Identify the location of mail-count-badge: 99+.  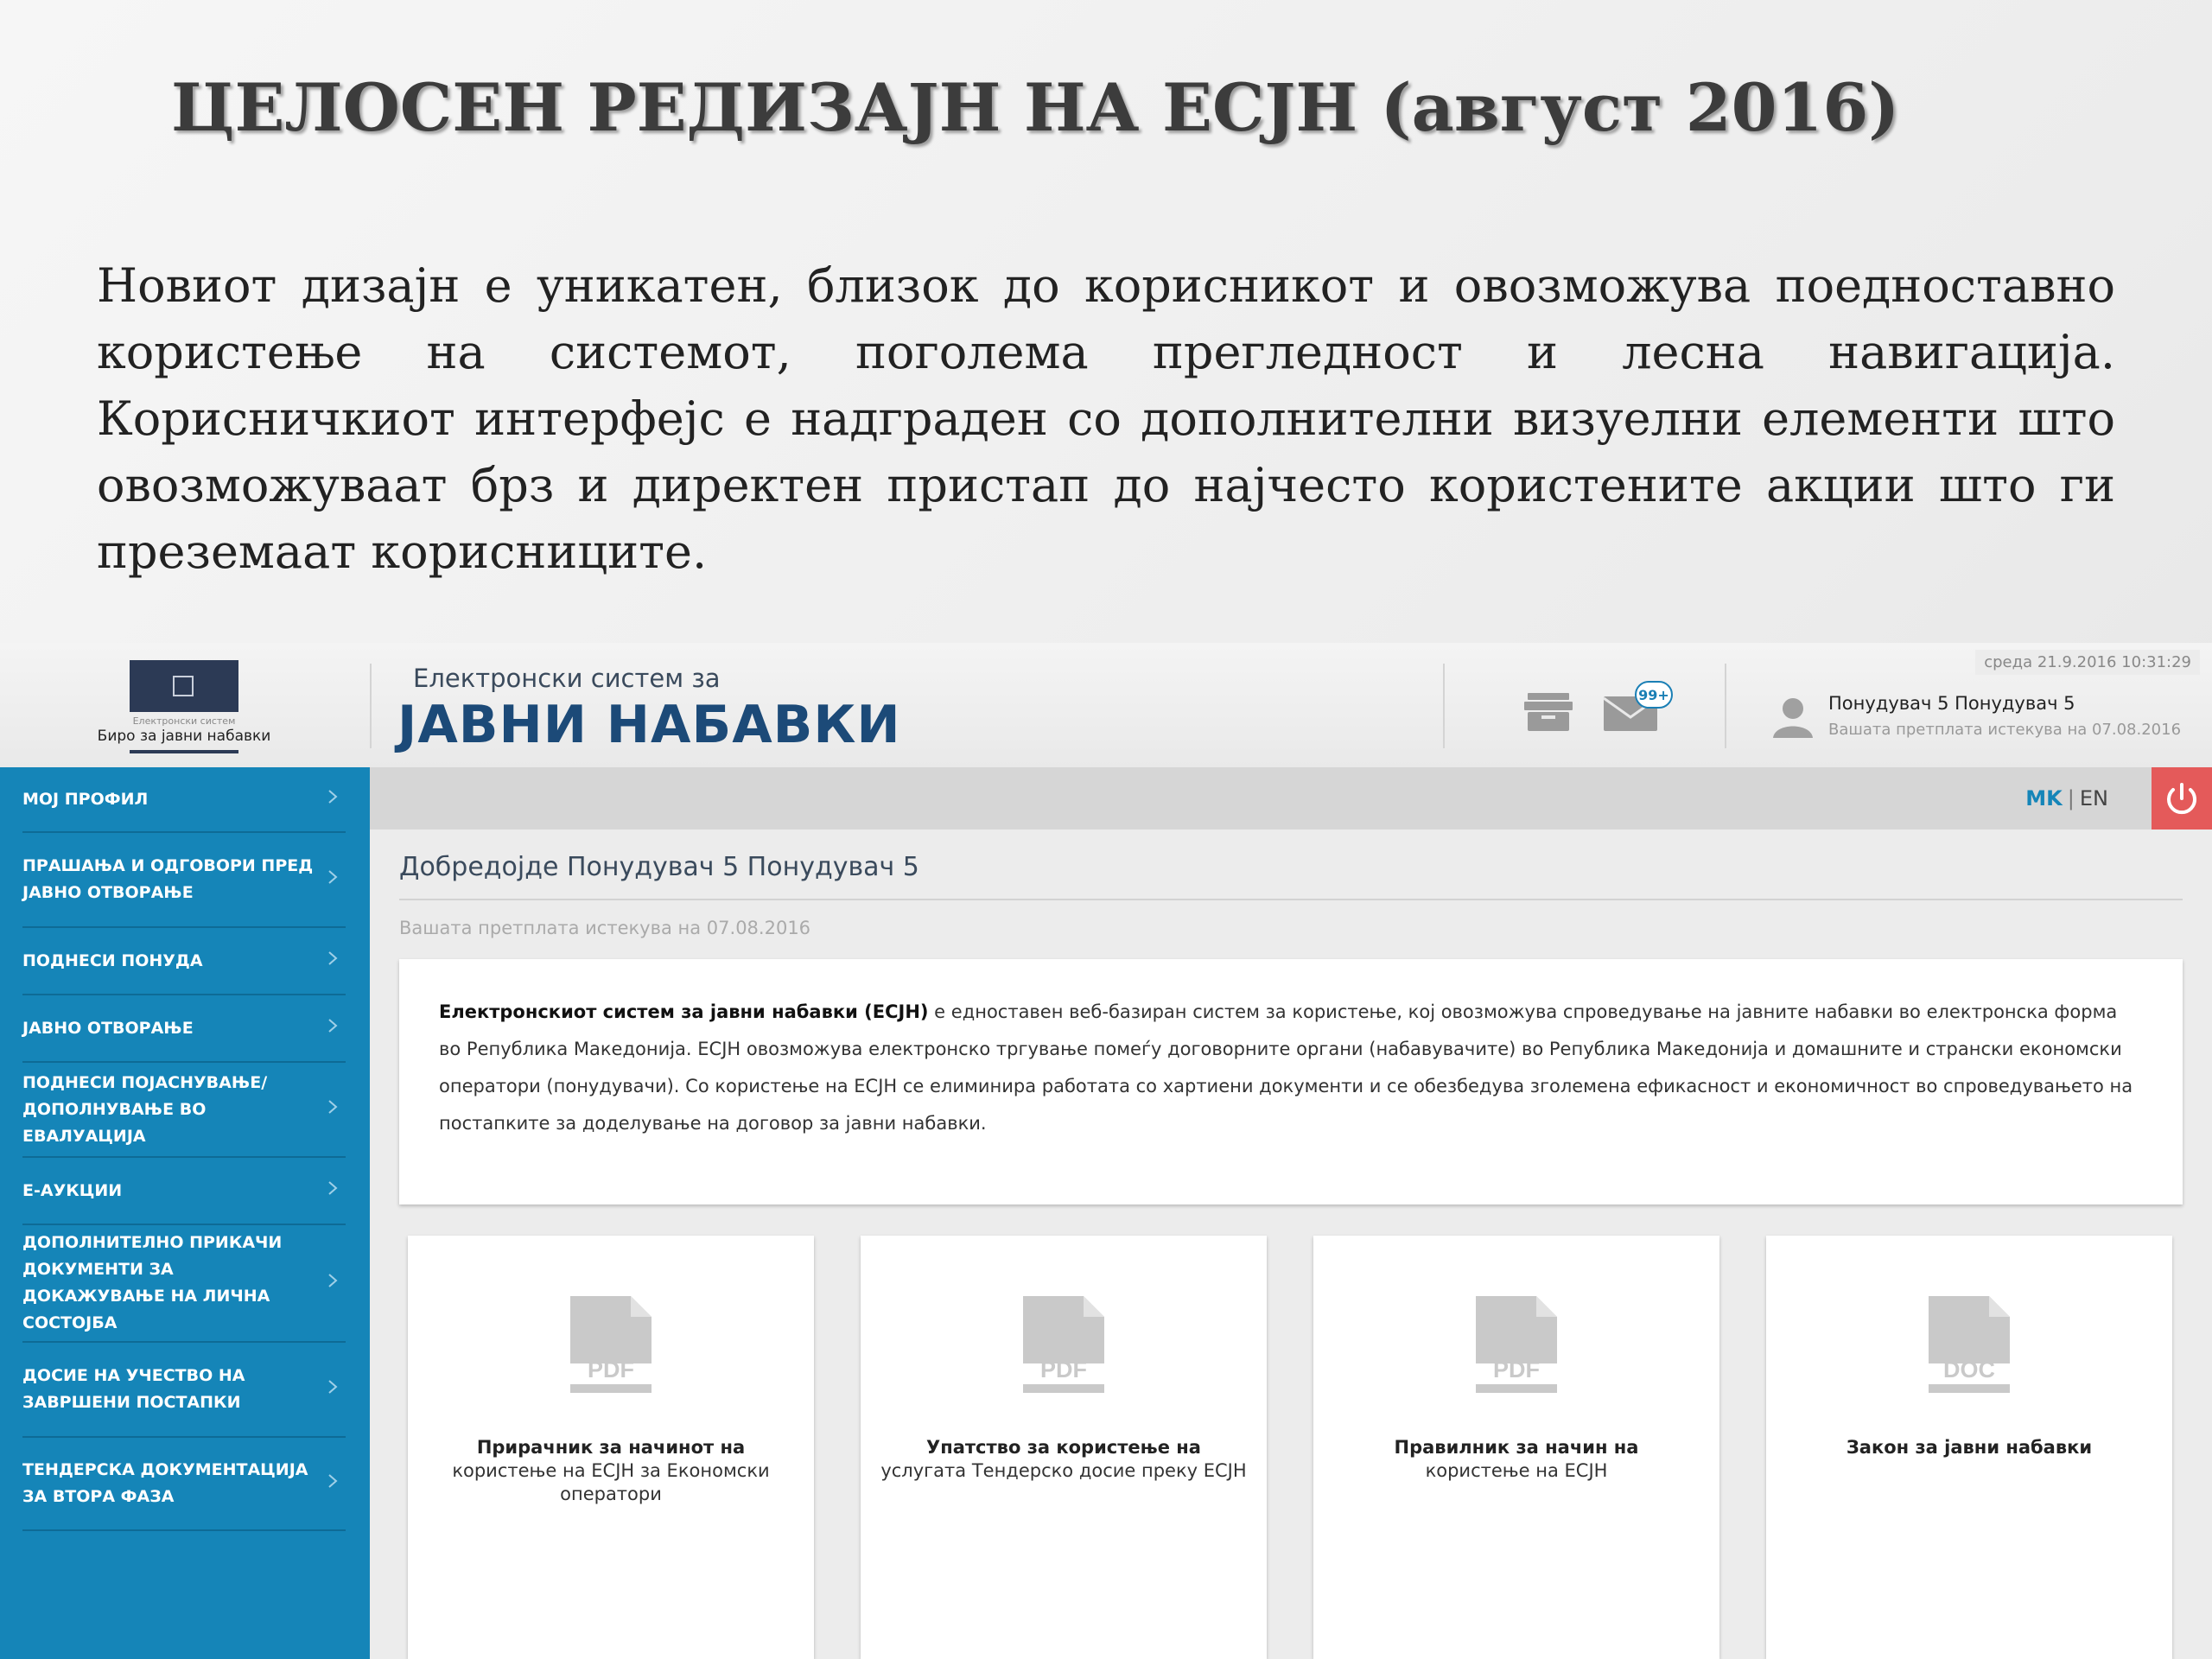
(1654, 695).